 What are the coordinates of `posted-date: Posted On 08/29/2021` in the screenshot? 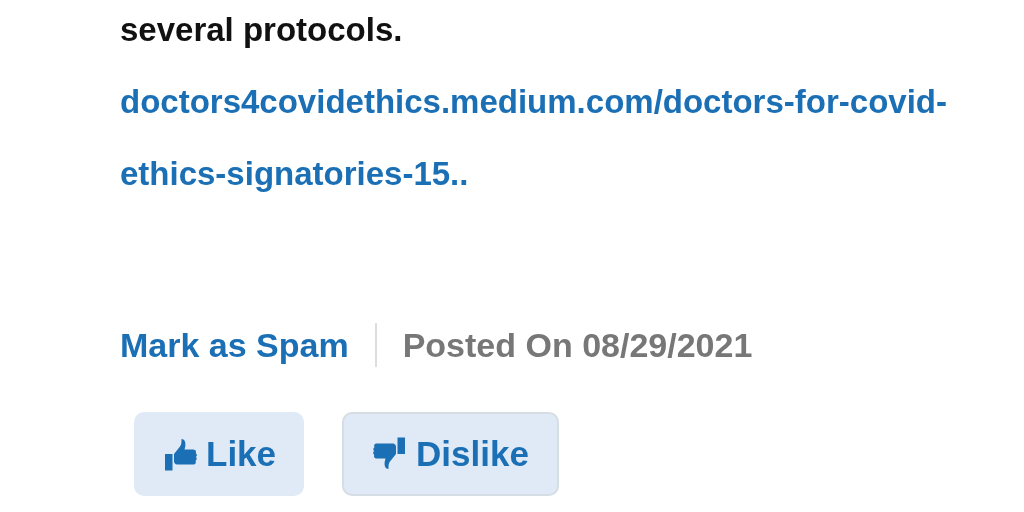 It's located at (577, 345).